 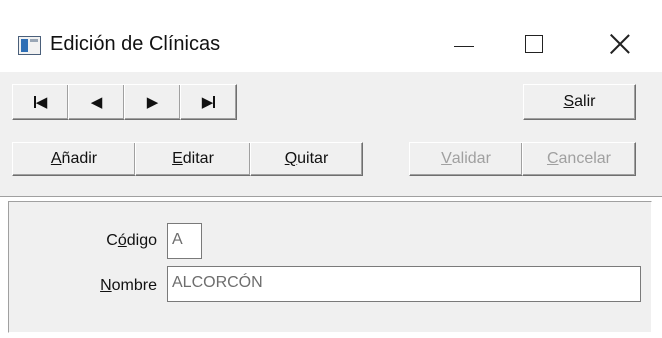 I want to click on next-record-icon: ▶, so click(x=152, y=101).